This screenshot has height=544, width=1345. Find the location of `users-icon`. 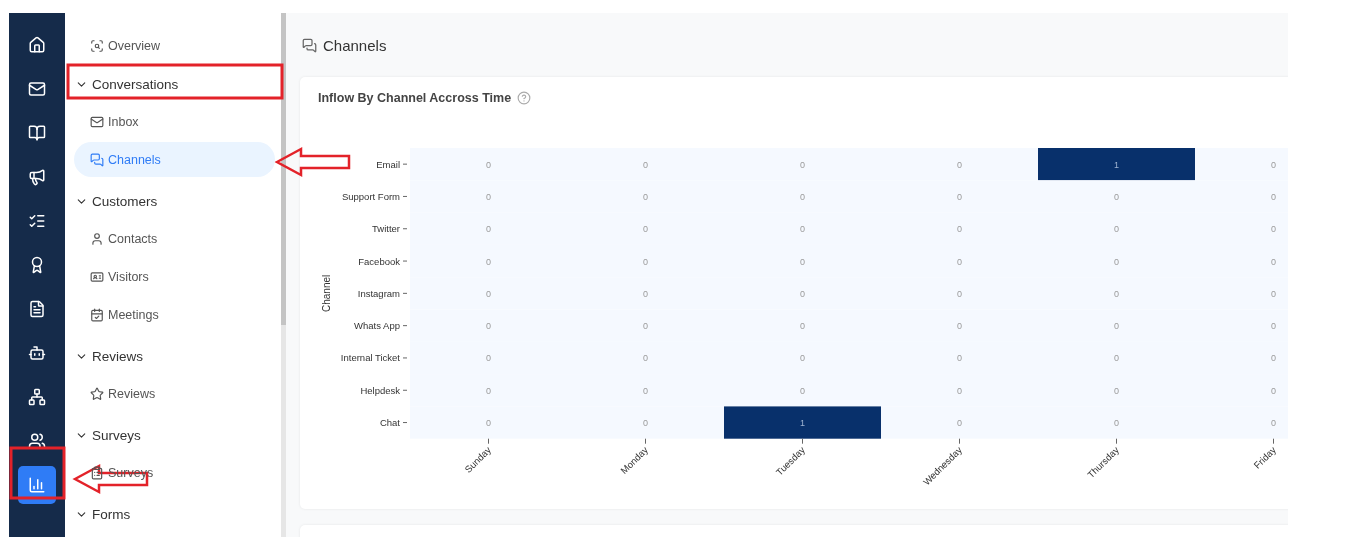

users-icon is located at coordinates (37, 441).